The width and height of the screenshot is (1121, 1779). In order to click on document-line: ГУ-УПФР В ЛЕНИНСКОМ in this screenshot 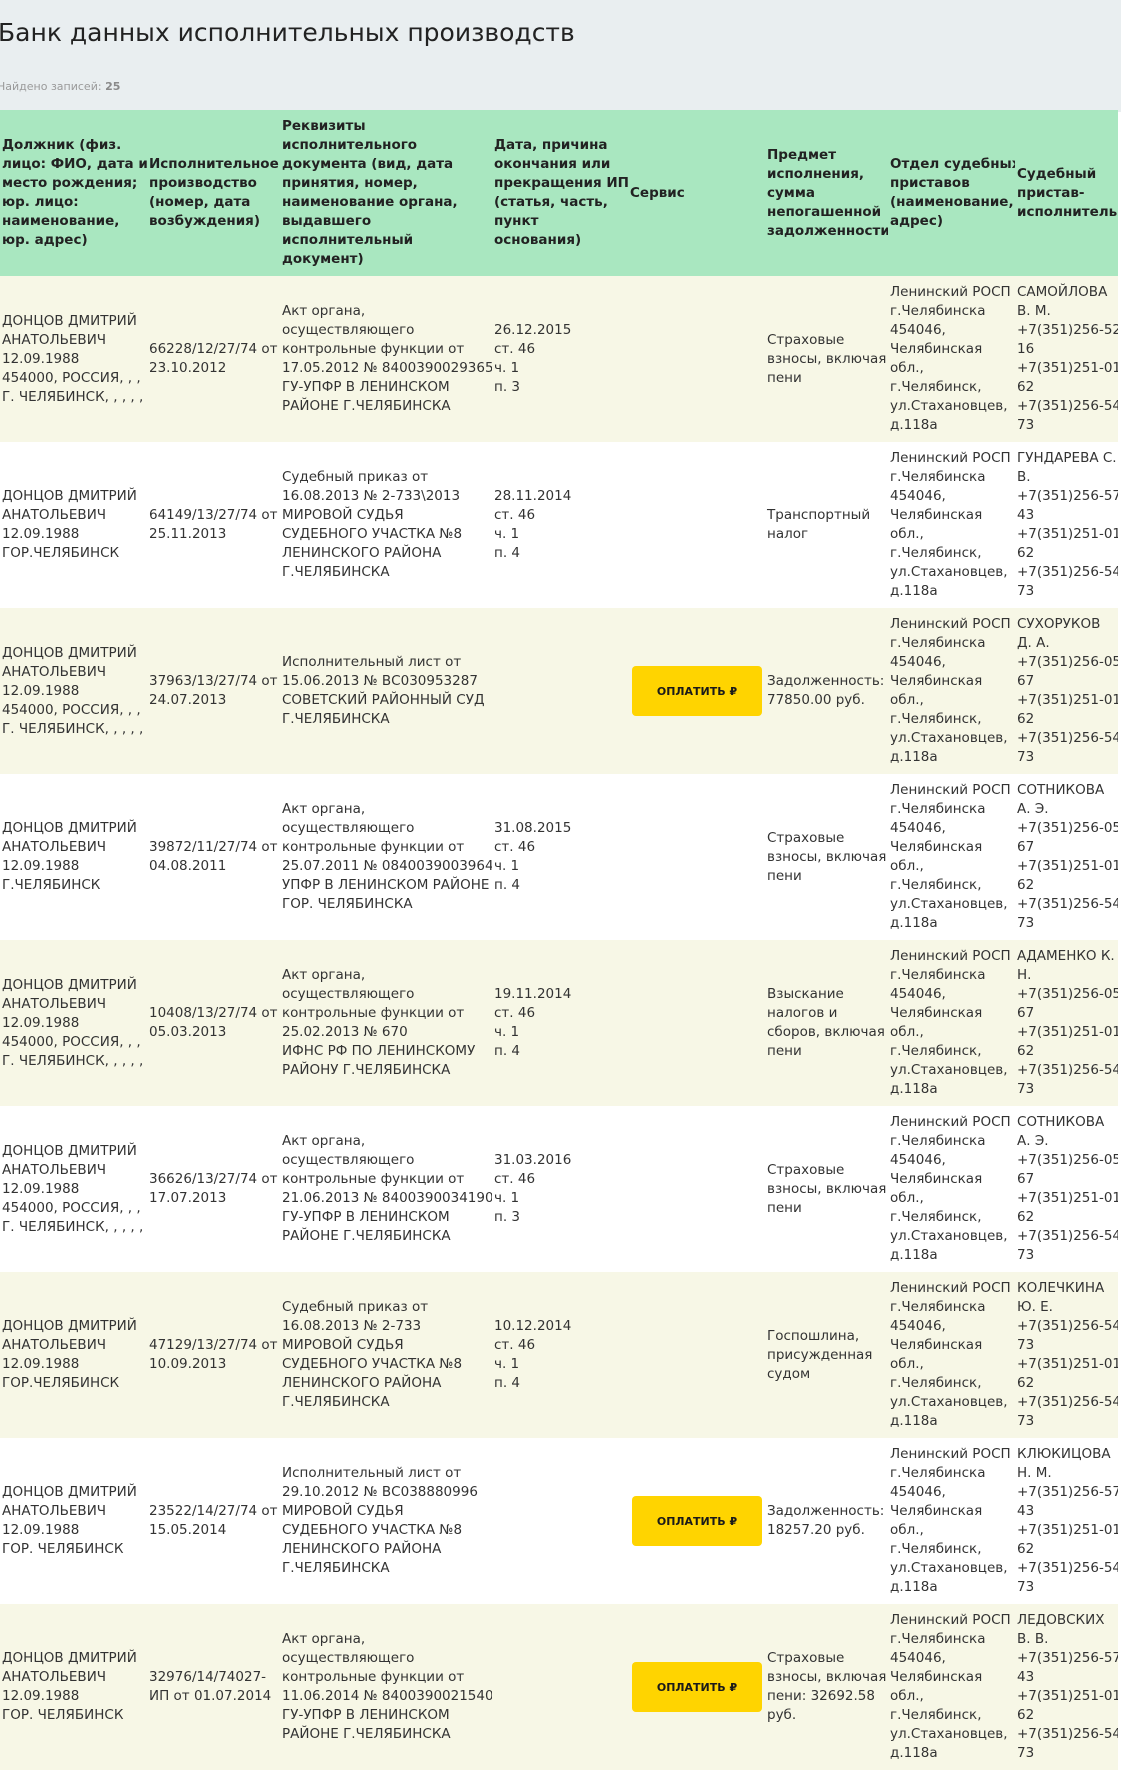, I will do `click(366, 387)`.